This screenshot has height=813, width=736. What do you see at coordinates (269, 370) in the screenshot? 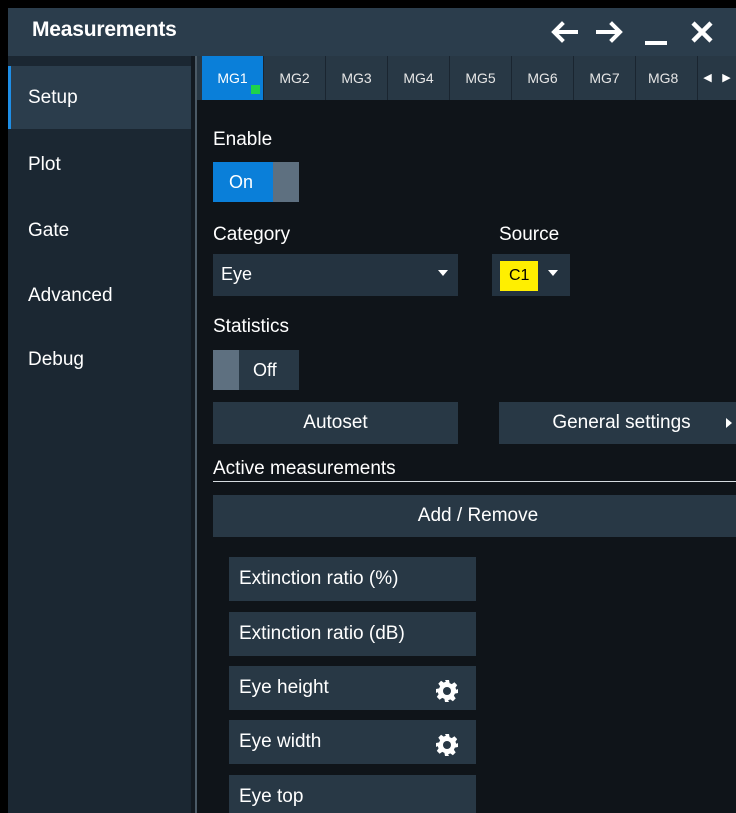
I see `toggle-state: Off` at bounding box center [269, 370].